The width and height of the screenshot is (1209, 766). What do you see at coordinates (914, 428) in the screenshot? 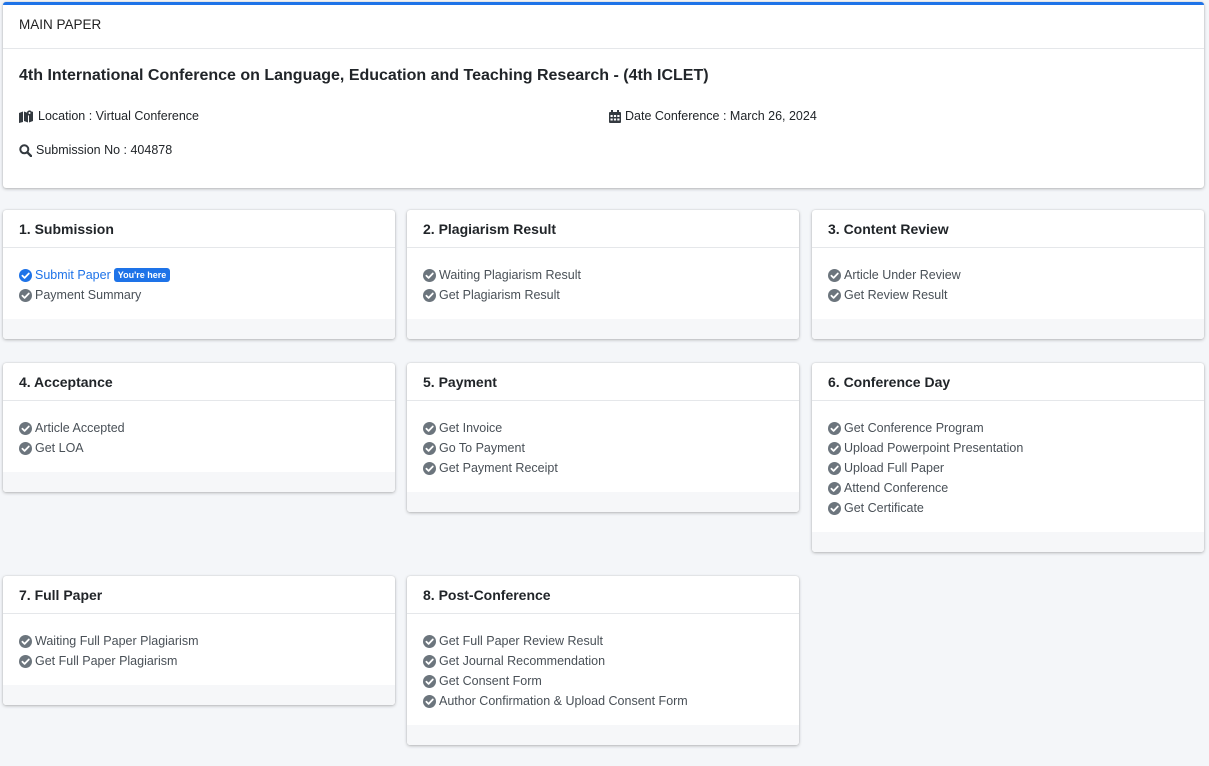
I see `step-item-label: Get Conference Program` at bounding box center [914, 428].